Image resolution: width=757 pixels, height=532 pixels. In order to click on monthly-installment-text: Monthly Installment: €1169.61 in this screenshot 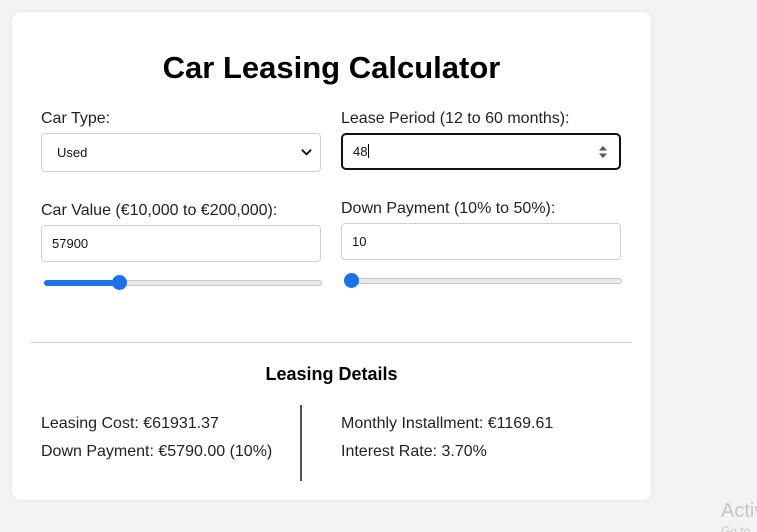, I will do `click(447, 423)`.